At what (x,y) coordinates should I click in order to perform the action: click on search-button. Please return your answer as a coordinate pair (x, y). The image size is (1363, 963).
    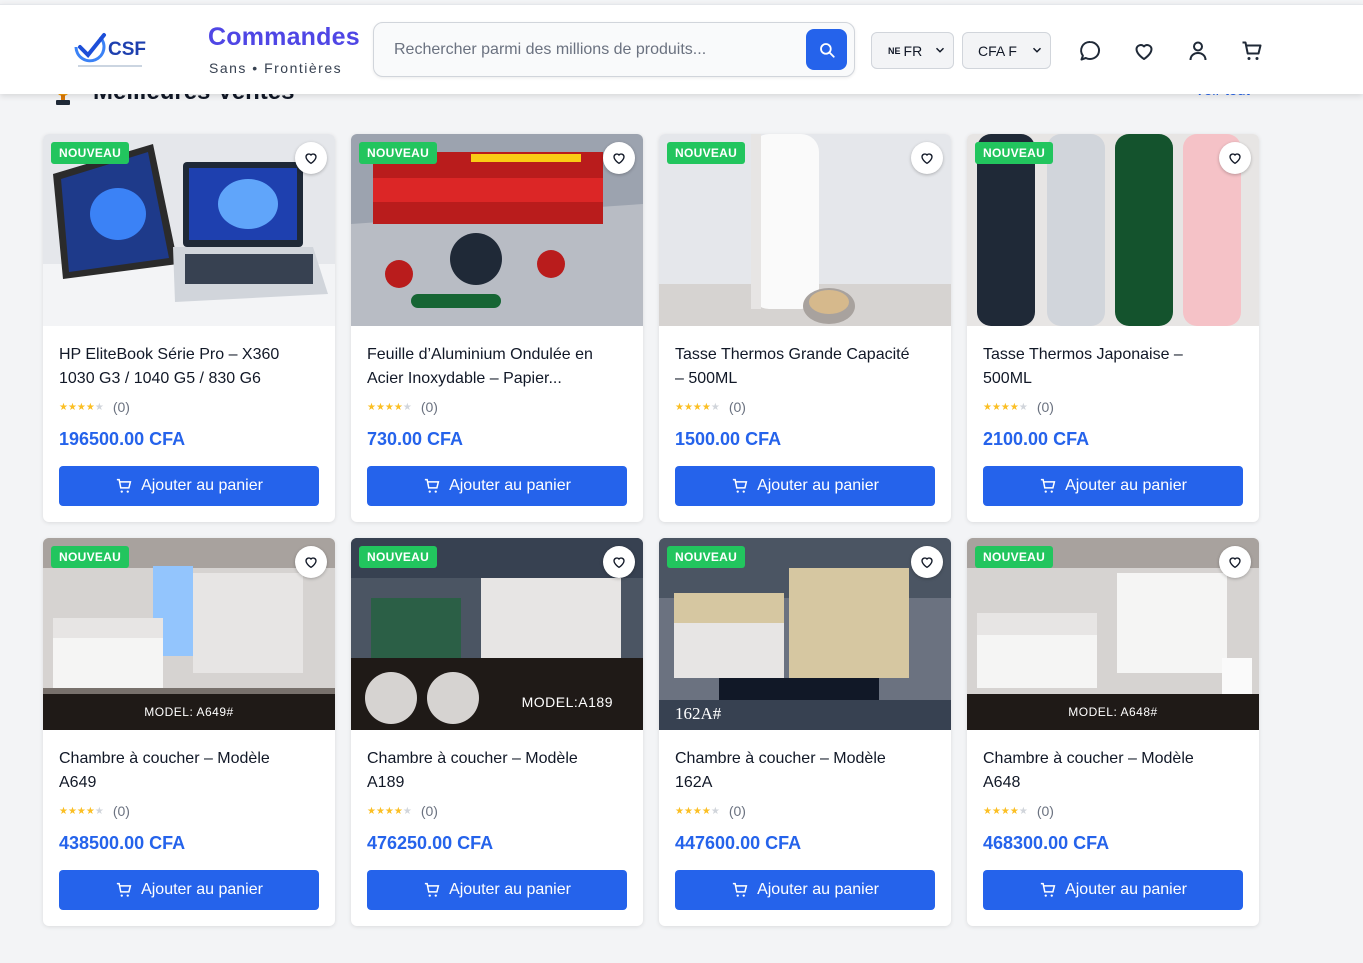
    Looking at the image, I should click on (826, 49).